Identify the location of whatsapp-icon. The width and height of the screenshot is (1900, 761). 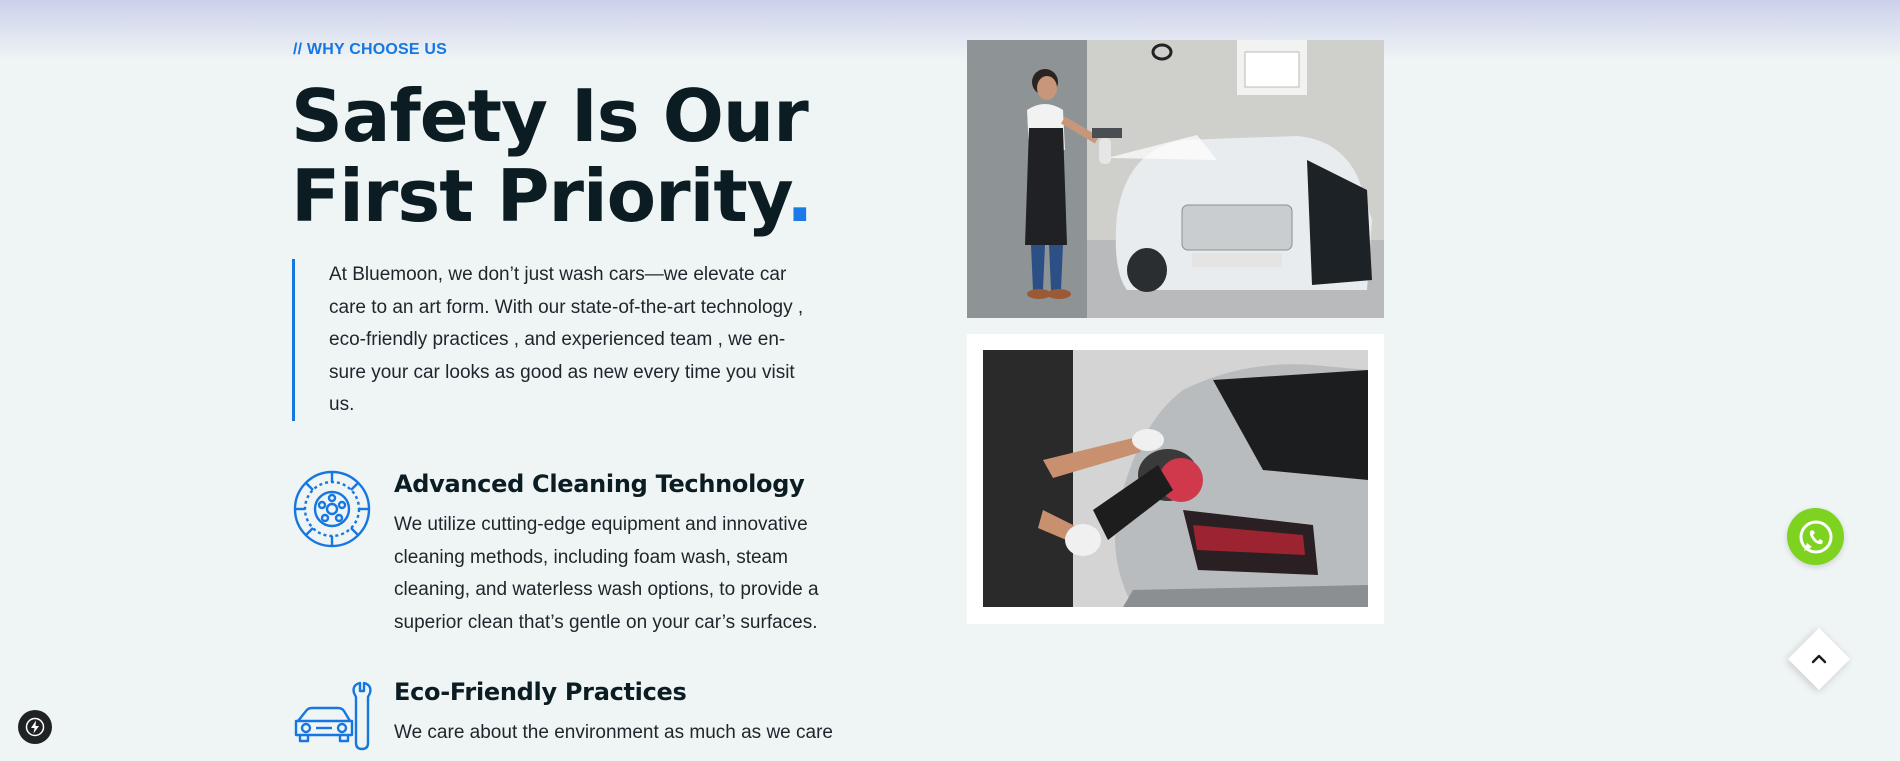
(1815, 536).